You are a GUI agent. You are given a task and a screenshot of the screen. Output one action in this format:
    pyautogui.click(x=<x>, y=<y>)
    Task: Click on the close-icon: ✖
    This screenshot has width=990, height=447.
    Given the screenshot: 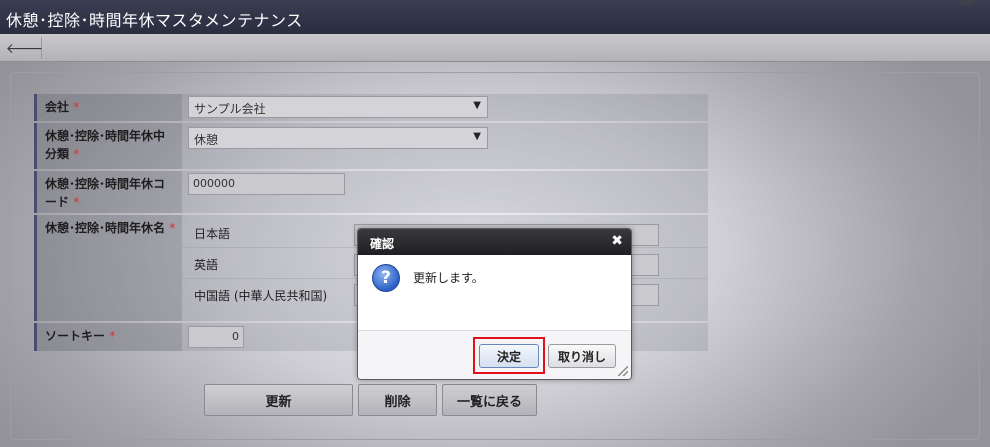 What is the action you would take?
    pyautogui.click(x=617, y=241)
    